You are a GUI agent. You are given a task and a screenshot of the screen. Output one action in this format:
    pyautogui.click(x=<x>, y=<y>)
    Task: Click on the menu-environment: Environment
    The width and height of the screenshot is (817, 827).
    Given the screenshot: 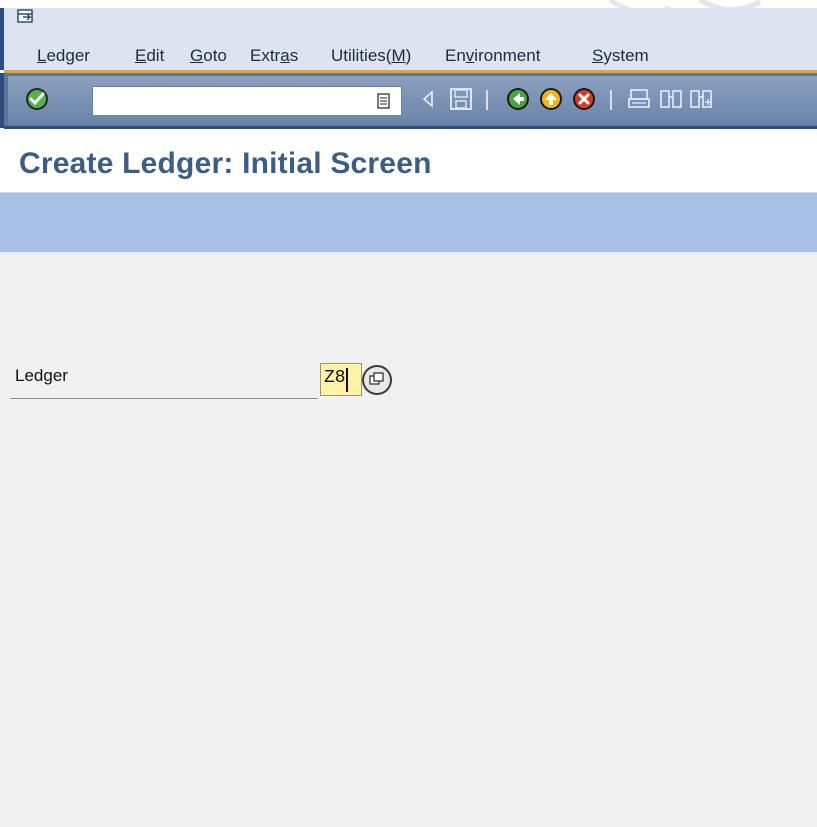 What is the action you would take?
    pyautogui.click(x=492, y=56)
    